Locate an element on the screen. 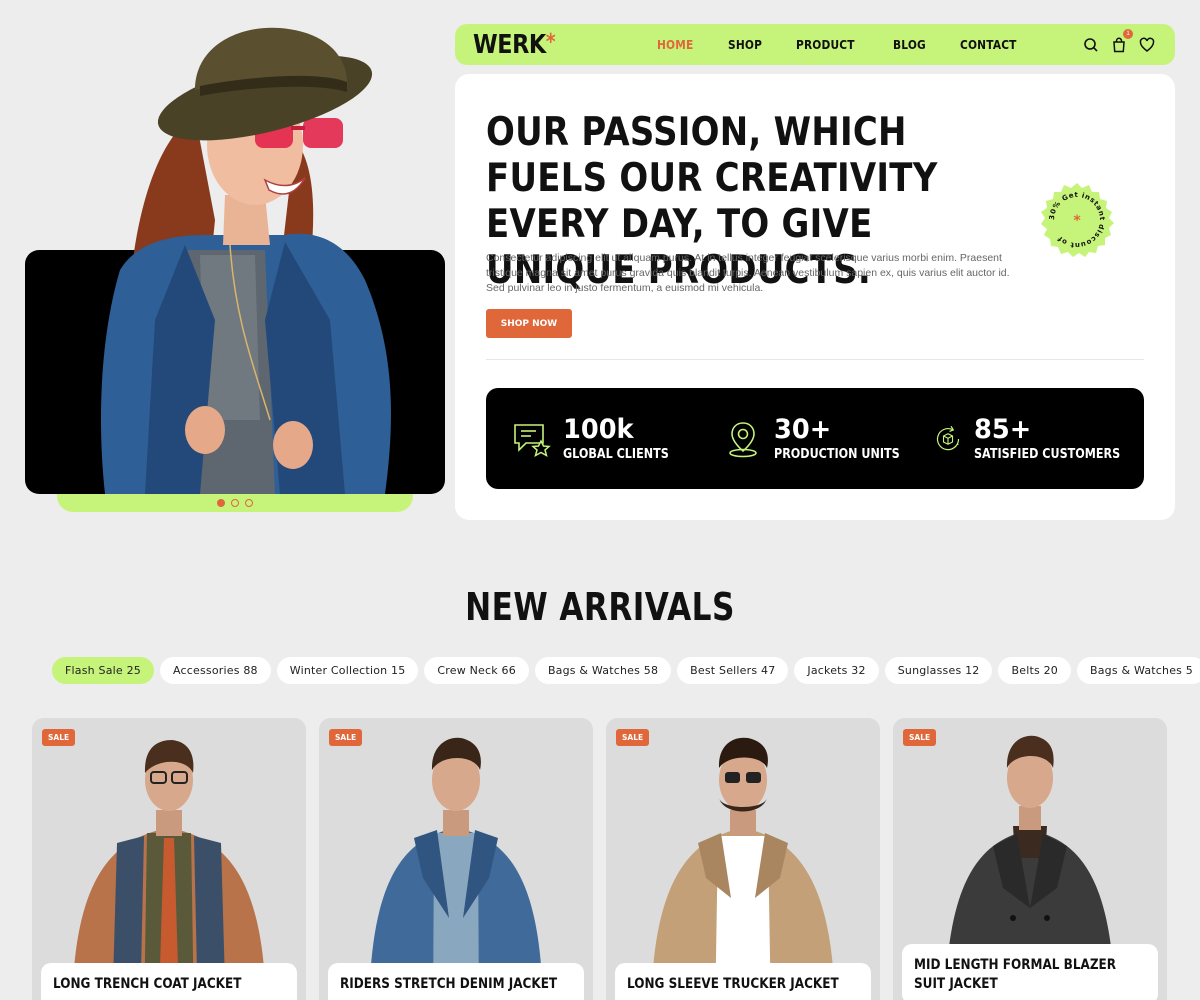 This screenshot has width=1200, height=1000. stat-global-clients: 100k GLOBAL CLIENTS is located at coordinates (617, 438).